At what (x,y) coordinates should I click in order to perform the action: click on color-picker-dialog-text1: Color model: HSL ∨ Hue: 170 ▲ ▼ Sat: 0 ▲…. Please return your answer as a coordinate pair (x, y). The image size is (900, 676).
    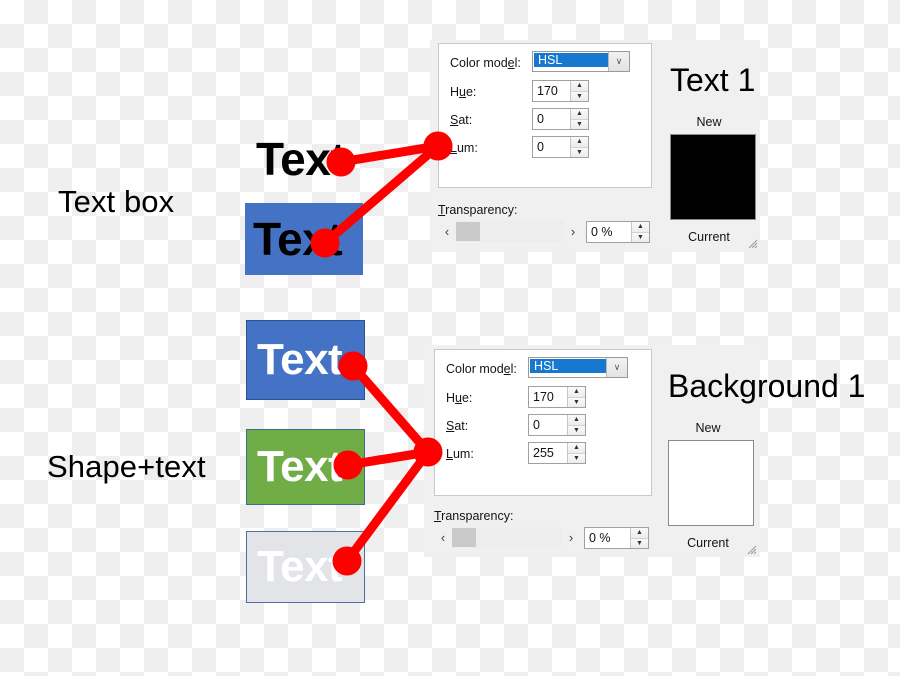
    Looking at the image, I should click on (595, 146).